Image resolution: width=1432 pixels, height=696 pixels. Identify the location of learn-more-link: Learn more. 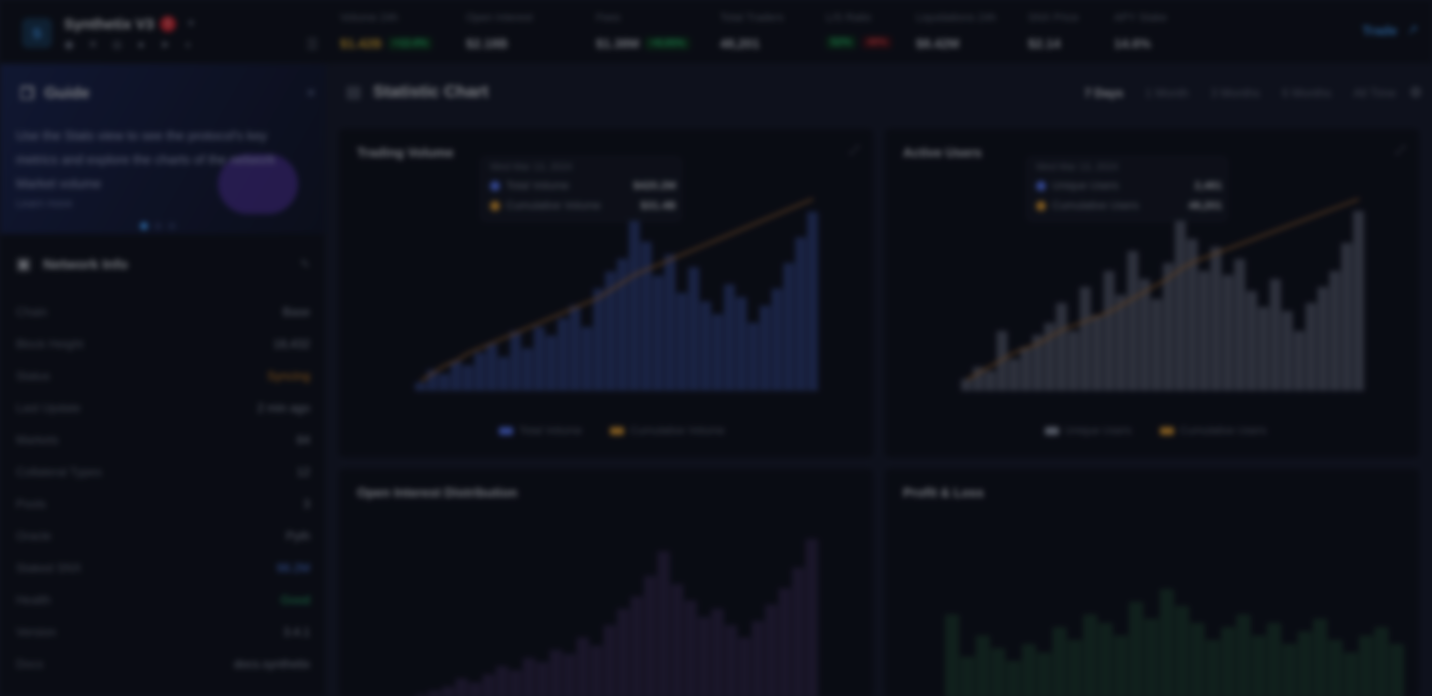
(44, 204).